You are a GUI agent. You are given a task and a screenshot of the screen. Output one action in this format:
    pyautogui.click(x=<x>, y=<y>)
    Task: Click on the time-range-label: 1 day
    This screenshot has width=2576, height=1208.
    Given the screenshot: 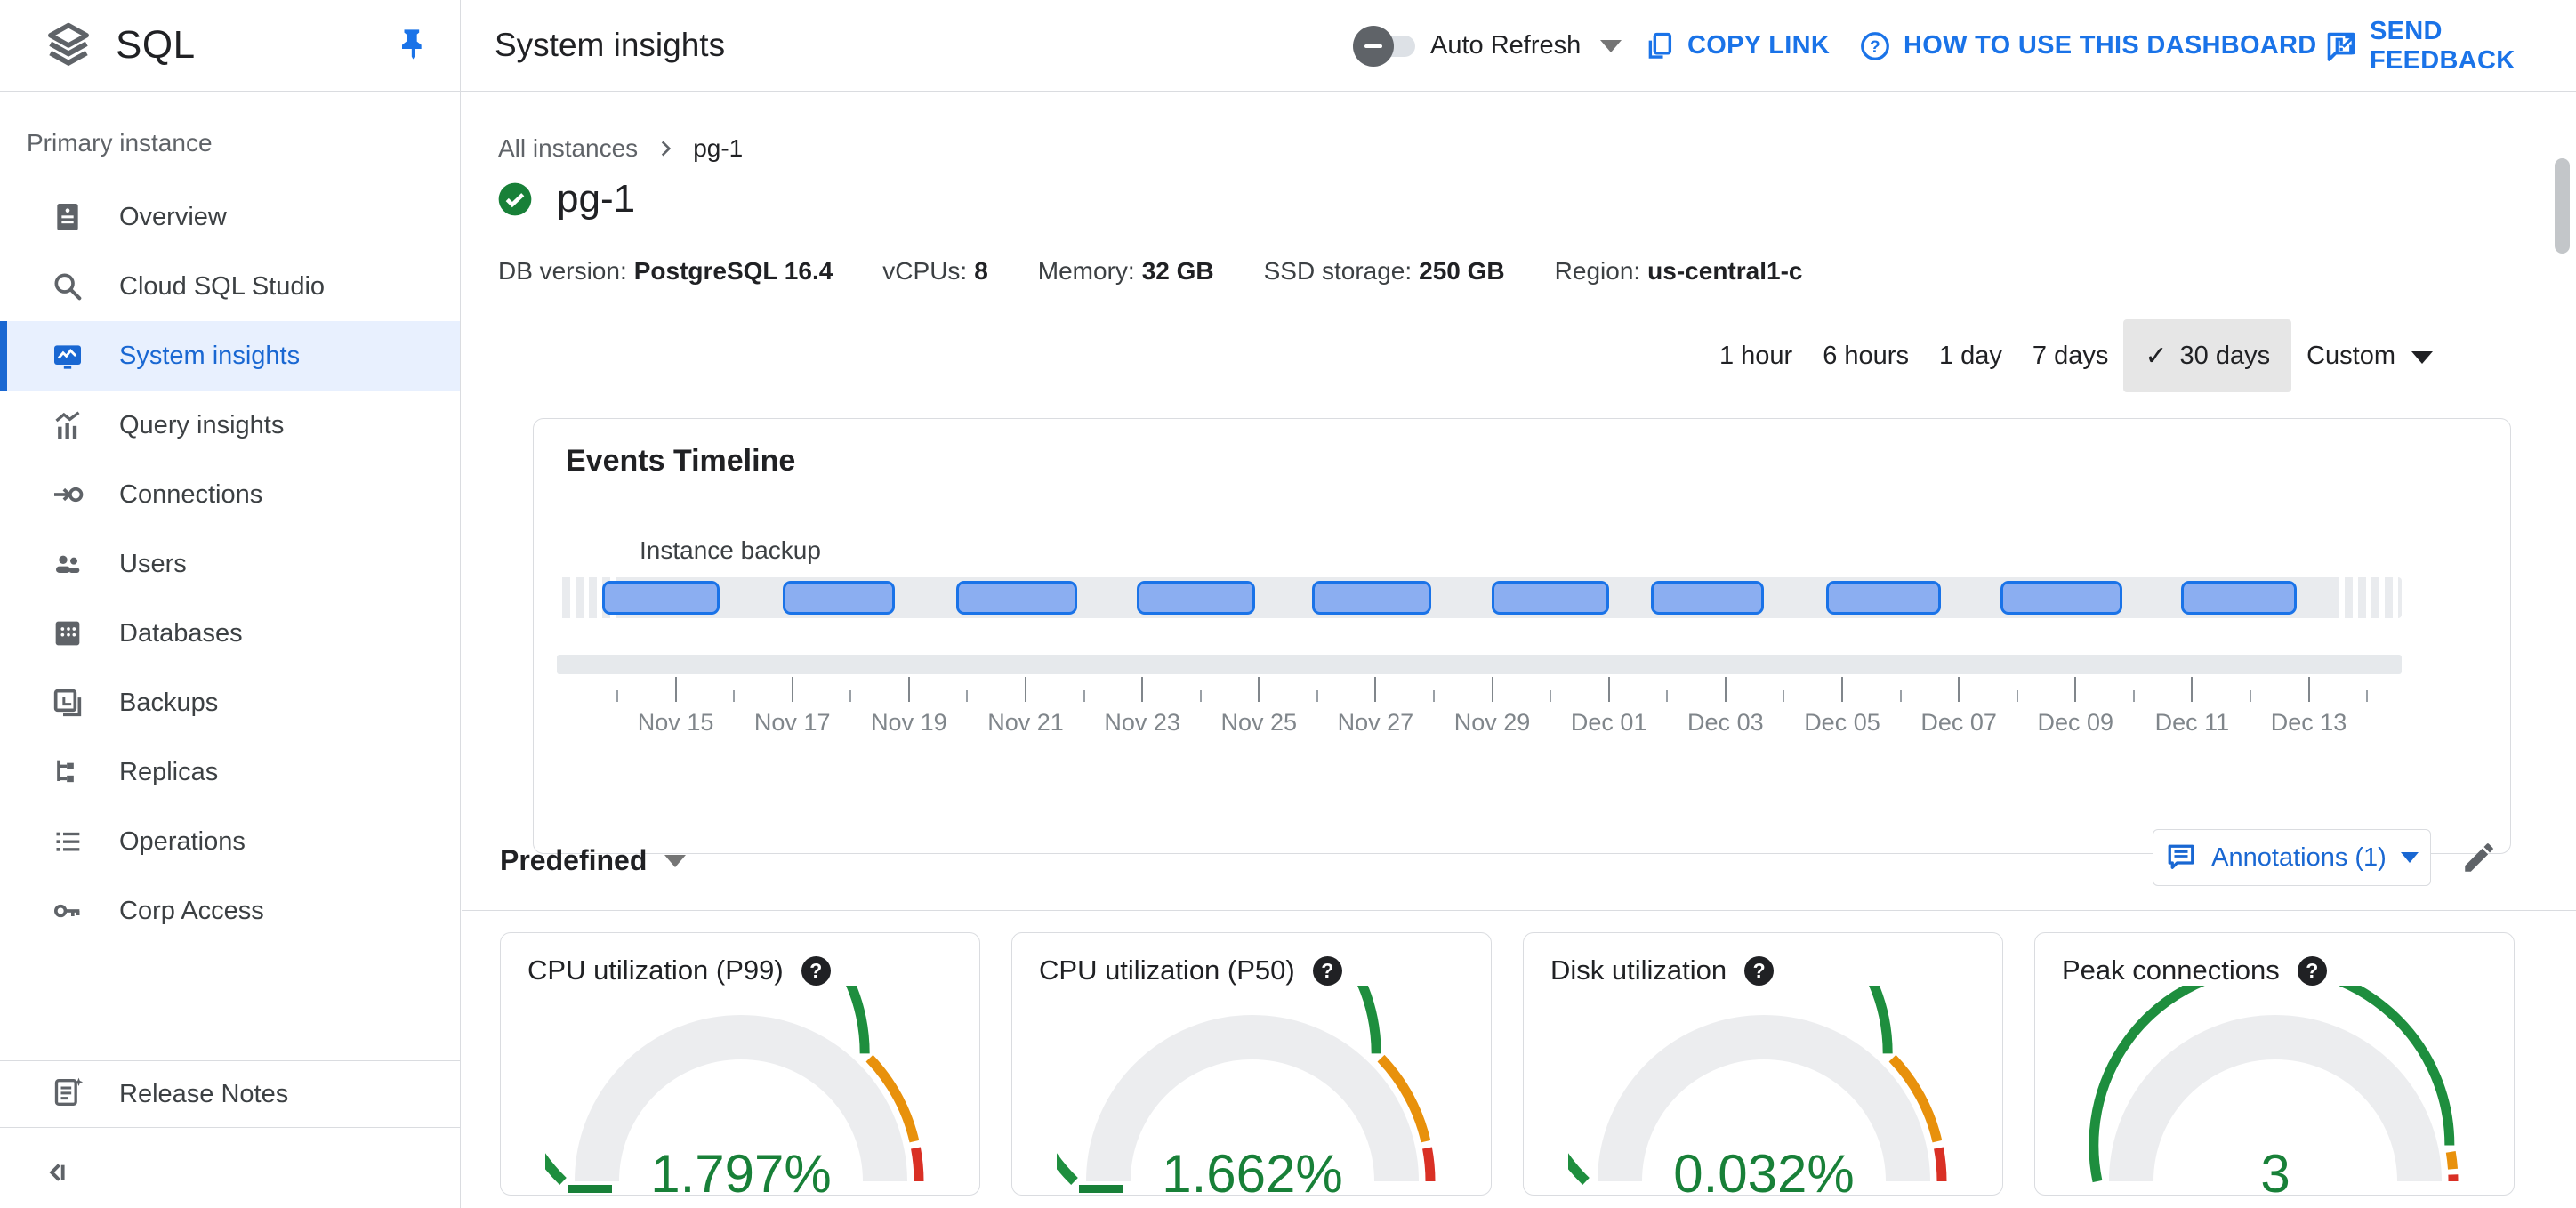 What is the action you would take?
    pyautogui.click(x=1970, y=355)
    